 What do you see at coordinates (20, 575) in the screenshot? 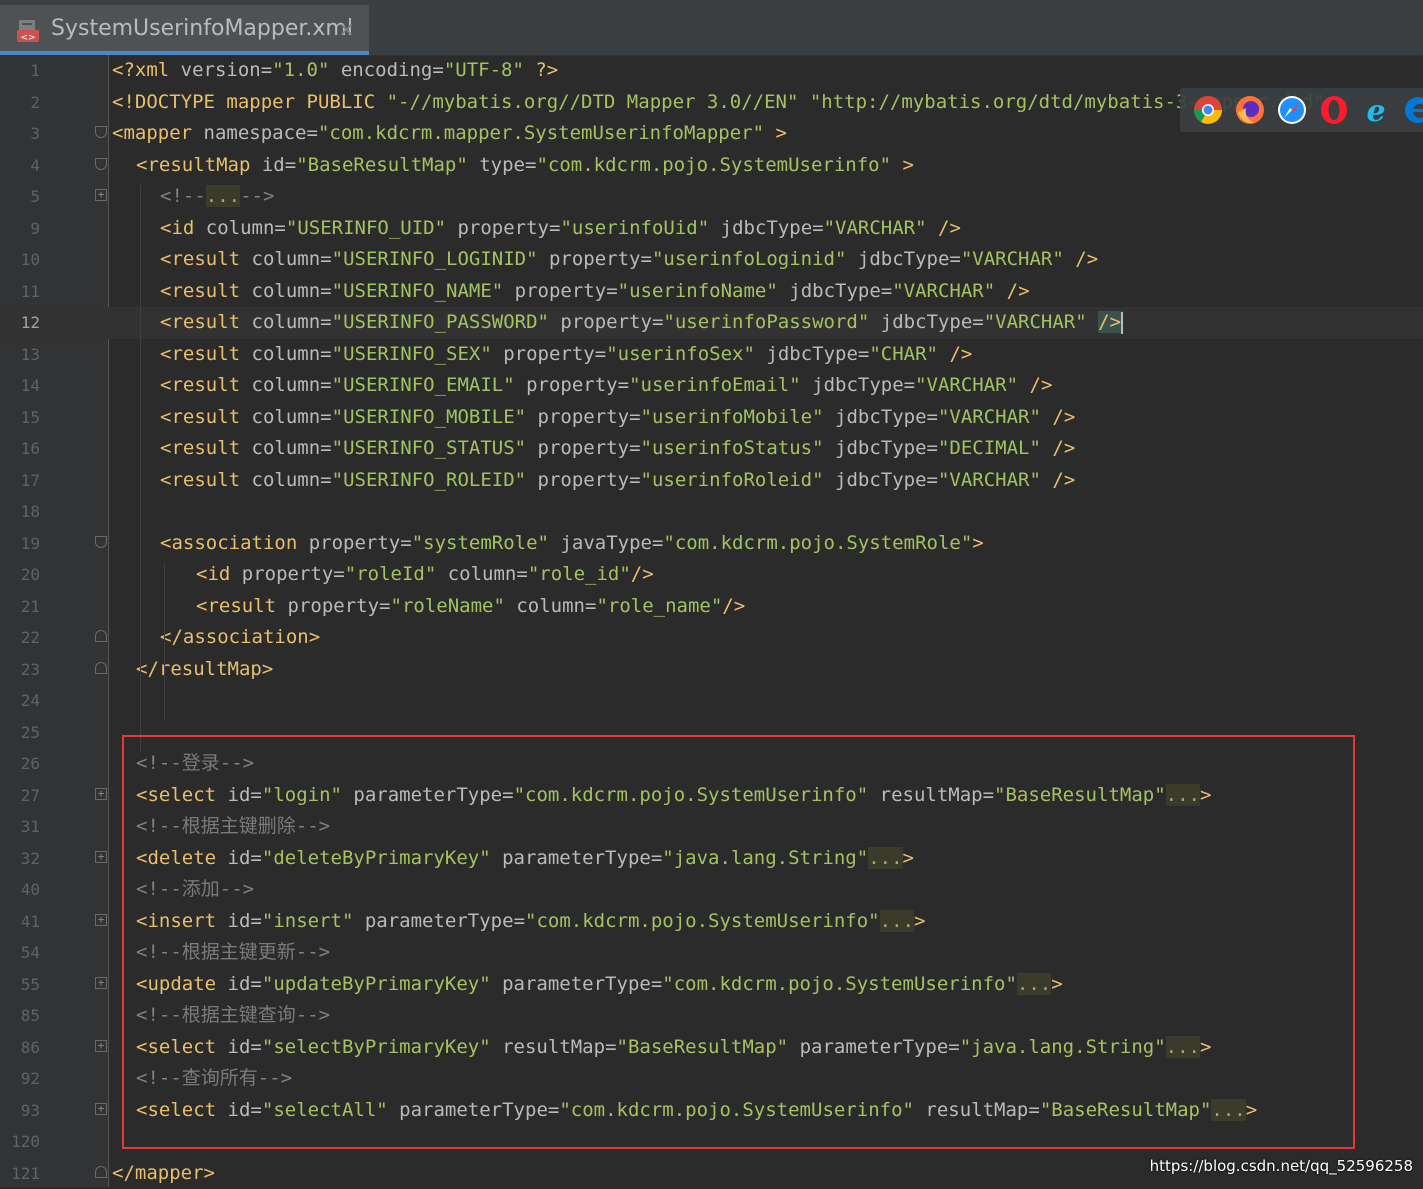
I see `line-number: 20` at bounding box center [20, 575].